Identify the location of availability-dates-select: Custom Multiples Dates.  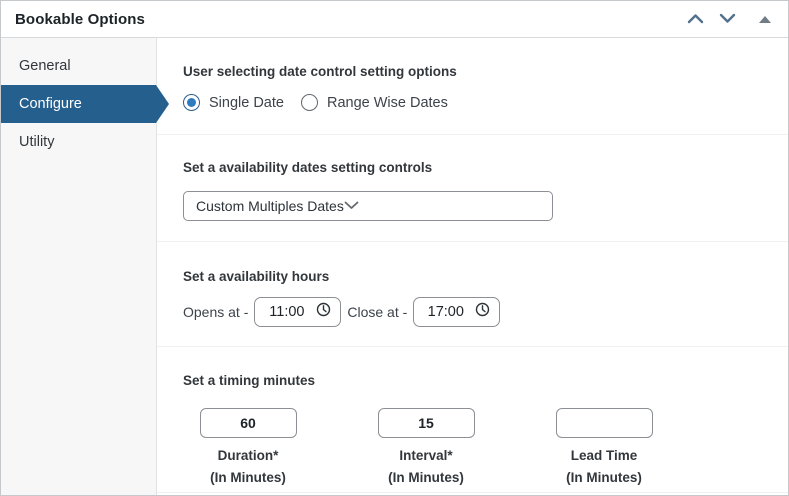
(368, 206).